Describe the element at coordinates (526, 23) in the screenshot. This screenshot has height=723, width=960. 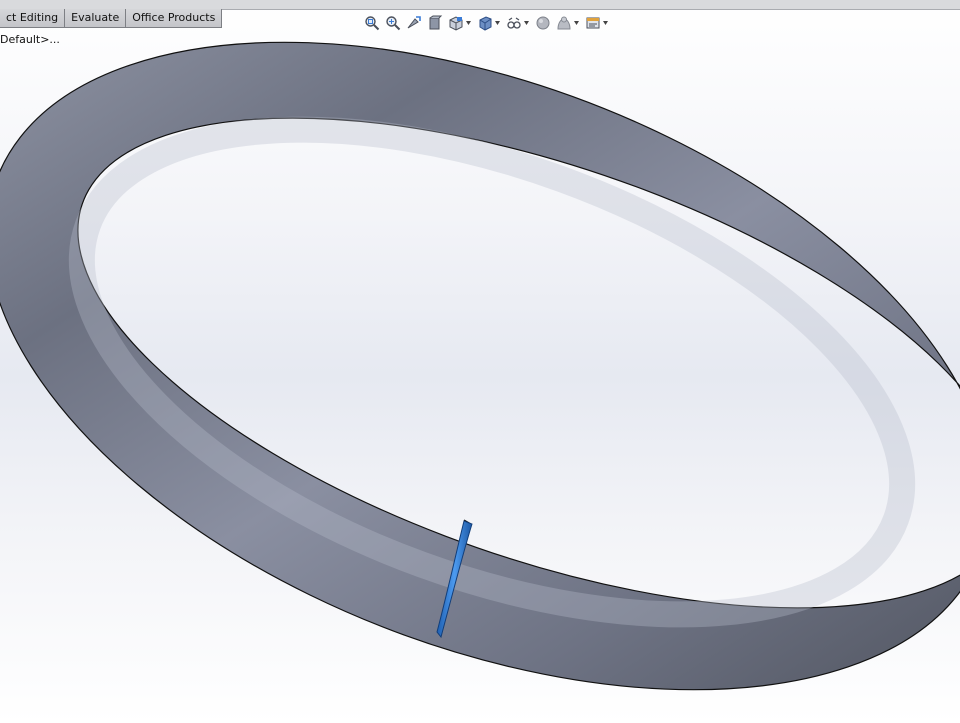
I see `hide-show-items-dropdown-icon` at that location.